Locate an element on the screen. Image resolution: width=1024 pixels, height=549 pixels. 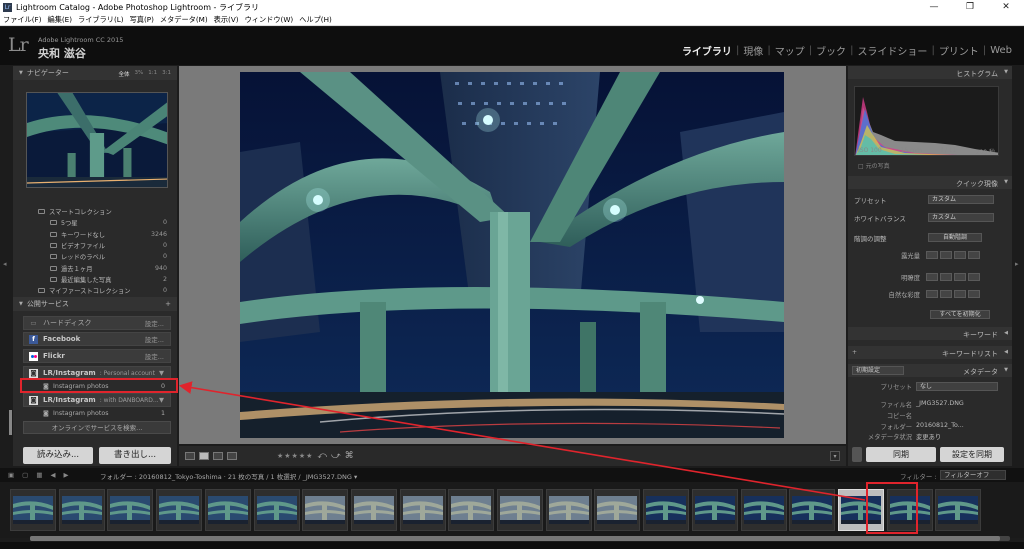
metadata-preset-mode-select: 初期設定 is located at coordinates (878, 370).